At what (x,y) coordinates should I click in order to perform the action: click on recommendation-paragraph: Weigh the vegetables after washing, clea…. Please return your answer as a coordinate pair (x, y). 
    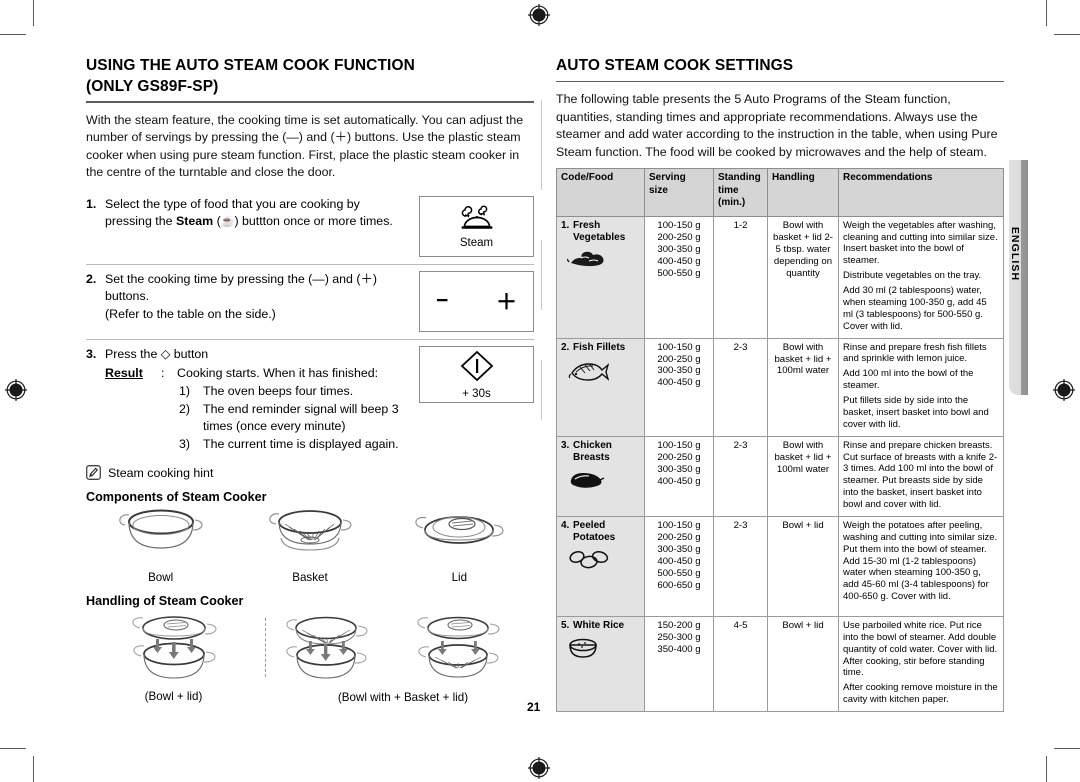
    Looking at the image, I should click on (920, 243).